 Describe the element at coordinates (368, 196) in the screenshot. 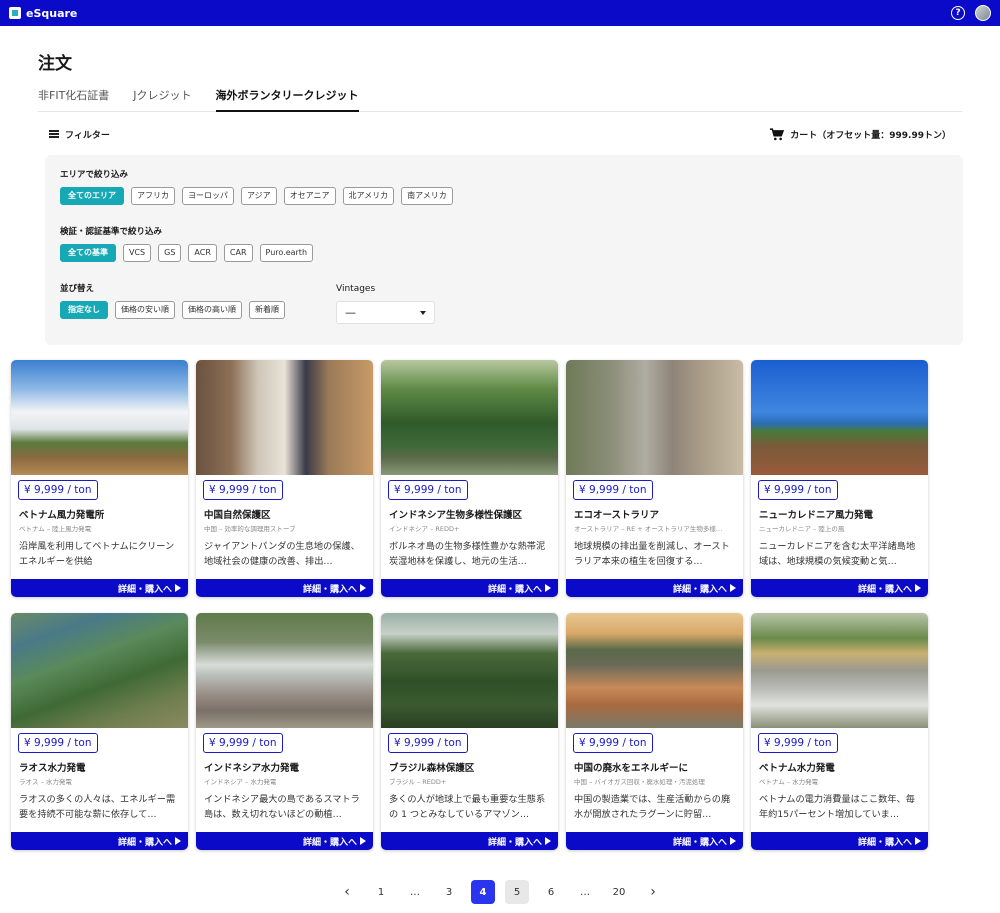

I see `area-chip-north-america: 北アメリカ` at that location.